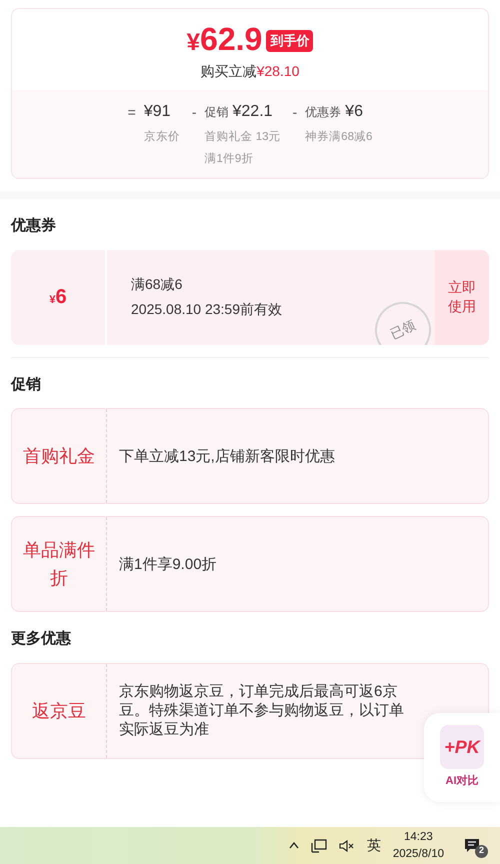  What do you see at coordinates (162, 137) in the screenshot?
I see `breakdown-note: 京东价` at bounding box center [162, 137].